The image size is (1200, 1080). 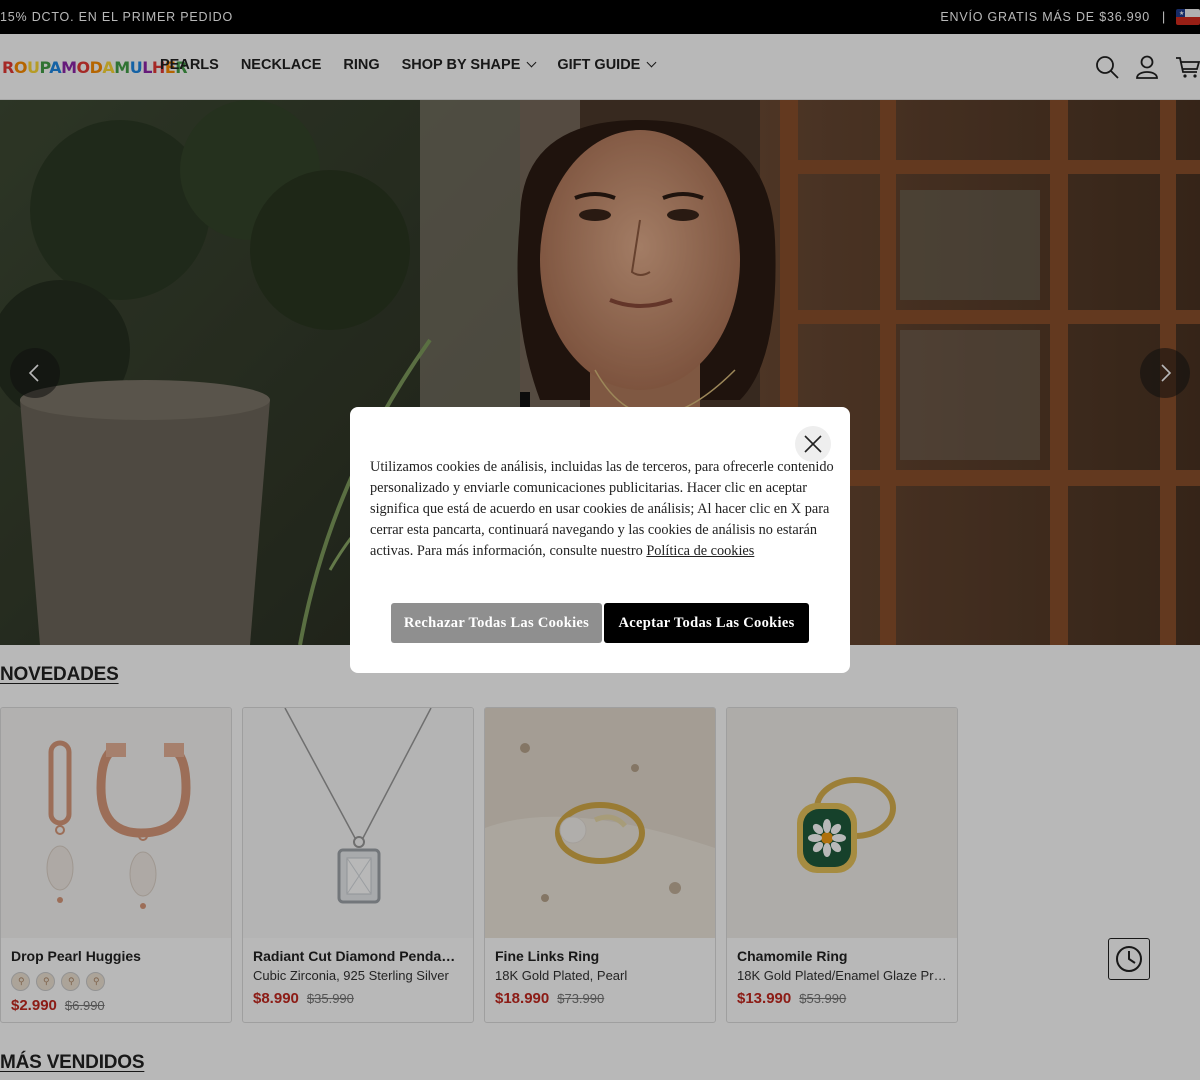 I want to click on cookie-policy-link: Política de cookies, so click(x=700, y=551).